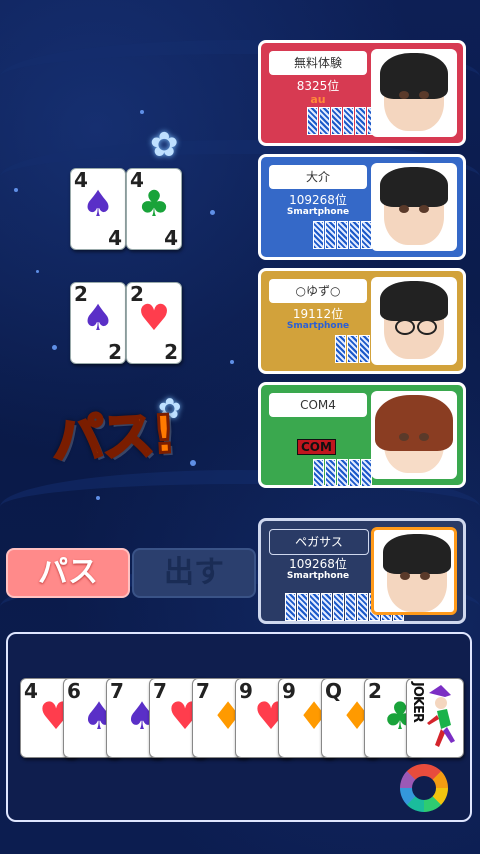 This screenshot has height=854, width=480. Describe the element at coordinates (164, 145) in the screenshot. I see `star-icon: ✿` at that location.